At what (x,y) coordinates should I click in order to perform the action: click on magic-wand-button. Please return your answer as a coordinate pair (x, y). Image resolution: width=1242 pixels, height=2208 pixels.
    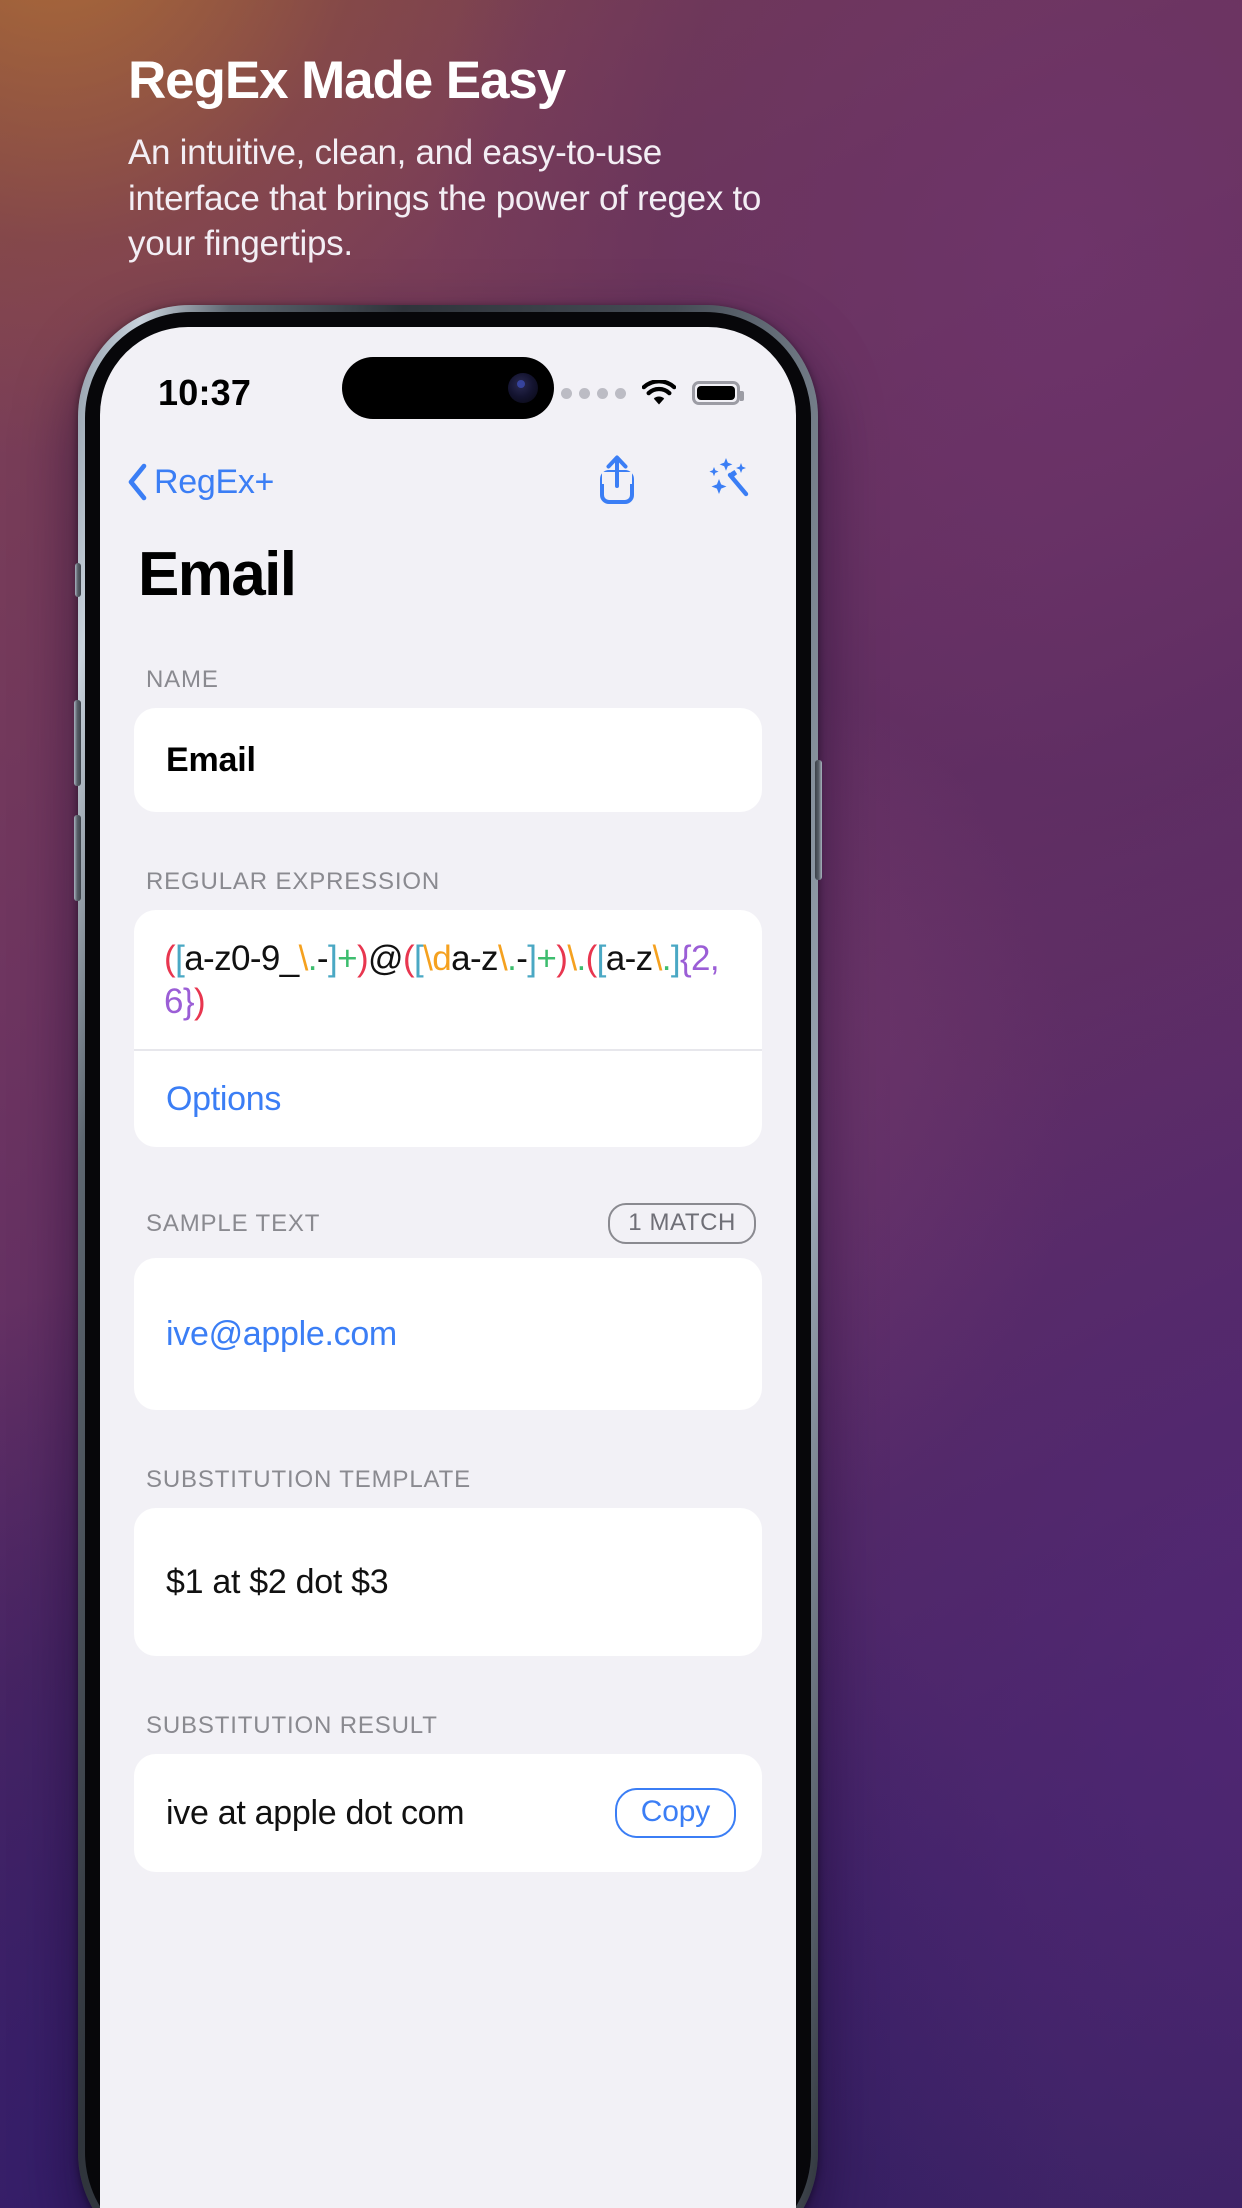
    Looking at the image, I should click on (727, 482).